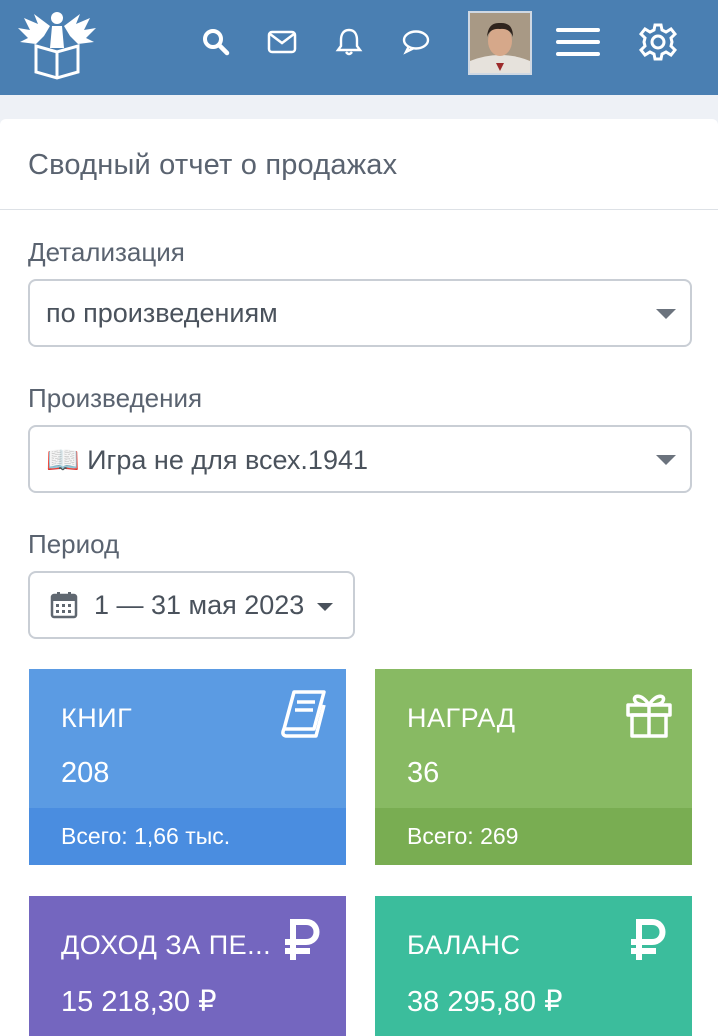  What do you see at coordinates (533, 767) in the screenshot?
I see `awards-stat-tile: НАГРАД 36 Всего: 269` at bounding box center [533, 767].